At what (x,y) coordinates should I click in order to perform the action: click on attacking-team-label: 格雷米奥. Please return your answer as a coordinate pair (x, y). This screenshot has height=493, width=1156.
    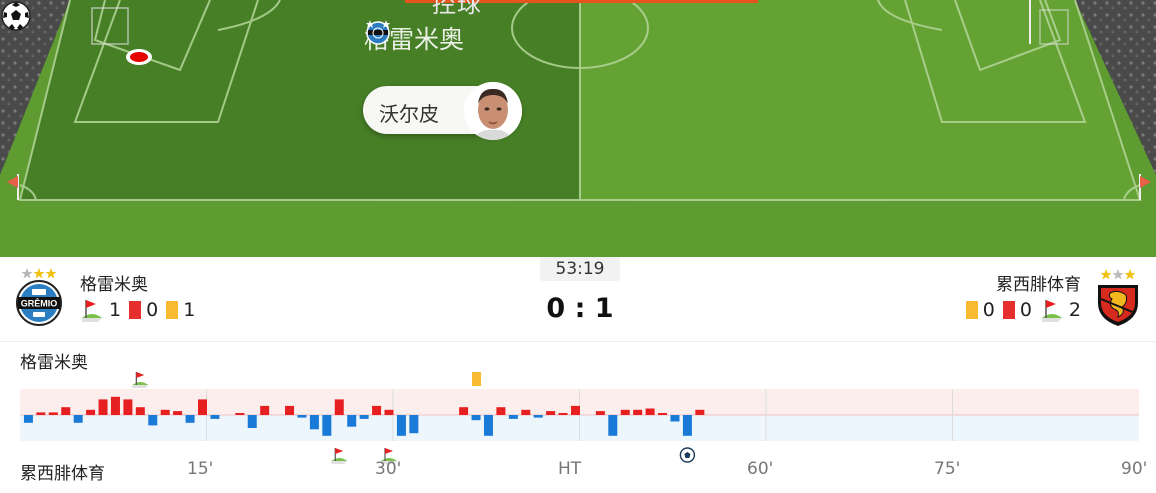
    Looking at the image, I should click on (414, 38).